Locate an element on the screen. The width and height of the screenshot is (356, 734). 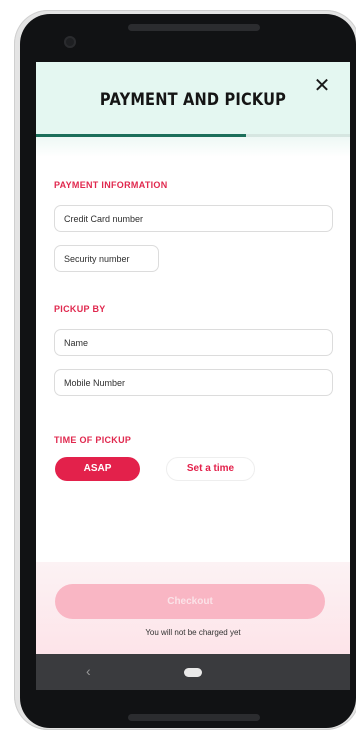
header: PAYMENT AND PICKUP ✕ is located at coordinates (193, 98).